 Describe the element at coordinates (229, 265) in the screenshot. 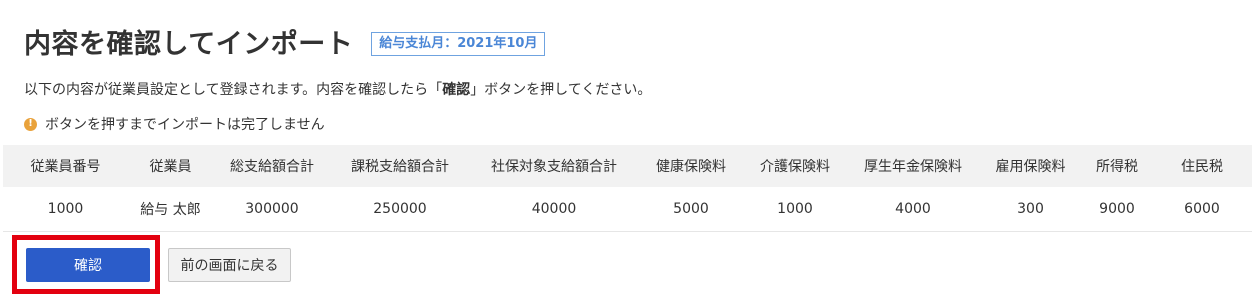

I see `back-button: 前の画面に戻る` at that location.